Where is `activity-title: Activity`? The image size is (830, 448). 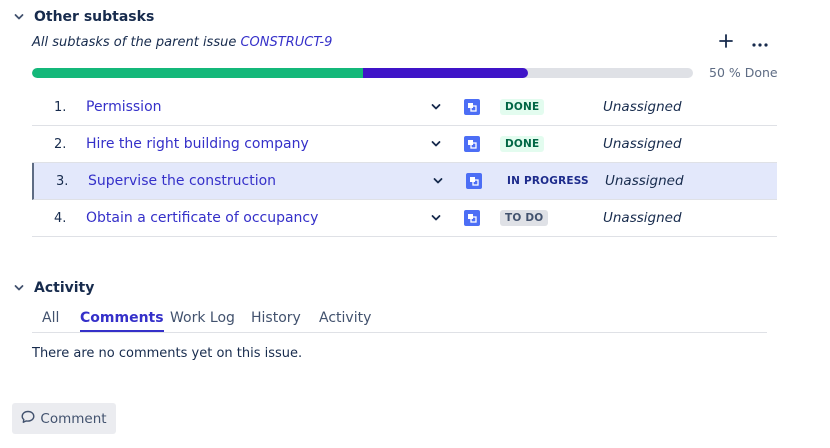 activity-title: Activity is located at coordinates (64, 288).